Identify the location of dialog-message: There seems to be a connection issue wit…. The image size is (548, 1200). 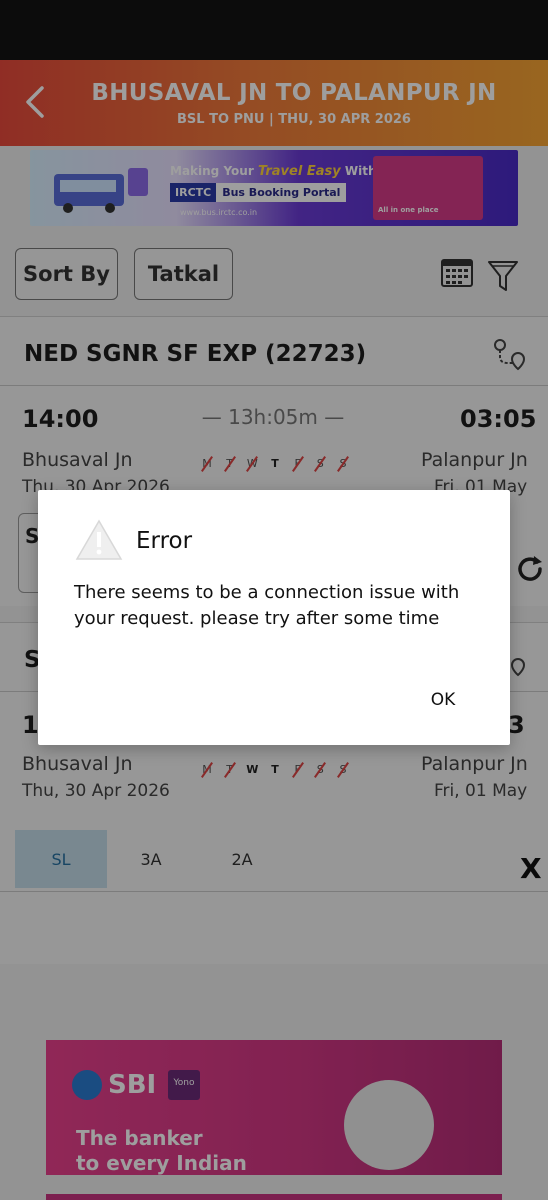
(267, 605).